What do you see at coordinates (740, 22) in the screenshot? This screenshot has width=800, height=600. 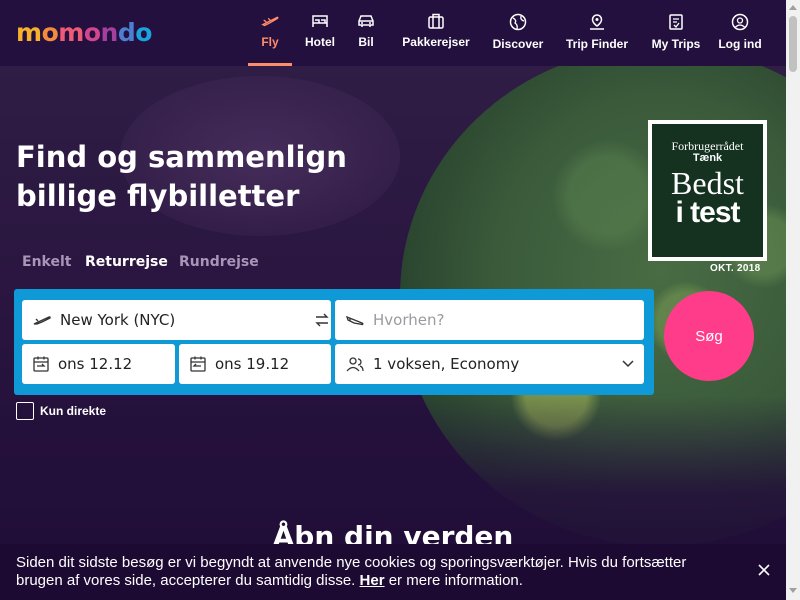 I see `user-icon` at bounding box center [740, 22].